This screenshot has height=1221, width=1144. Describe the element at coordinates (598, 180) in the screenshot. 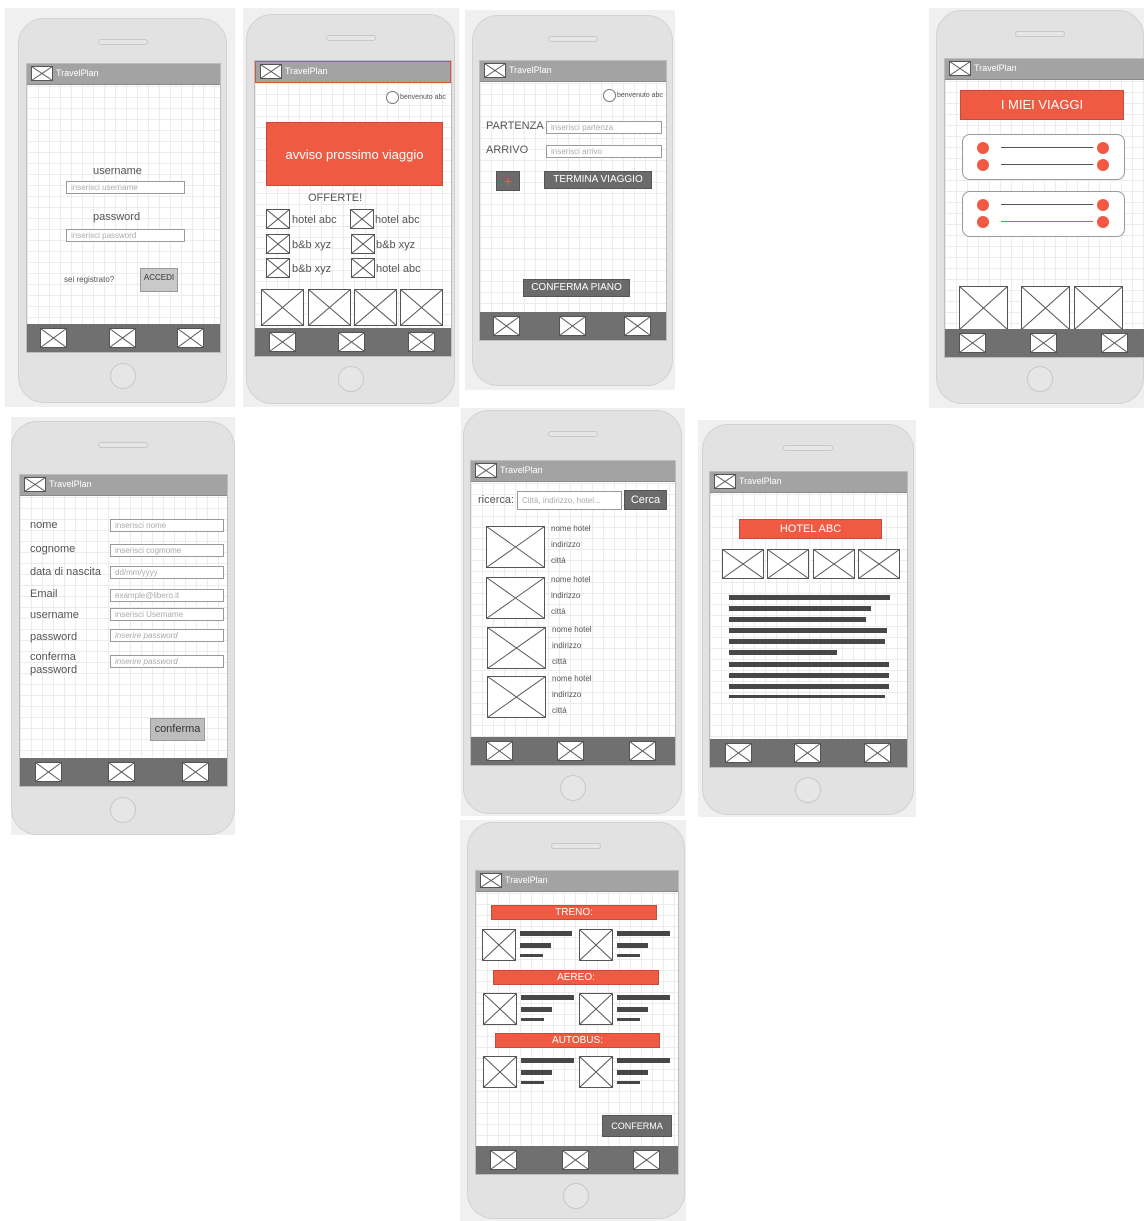

I see `end-trip-button: TERMINA VIAGGIO` at that location.